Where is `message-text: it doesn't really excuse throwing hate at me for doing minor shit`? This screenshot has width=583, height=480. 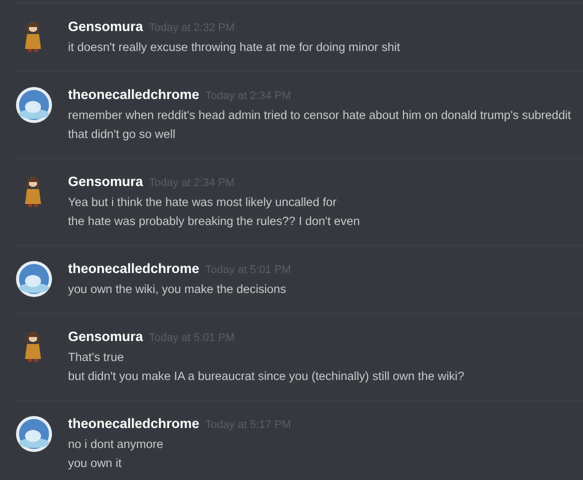
message-text: it doesn't really excuse throwing hate at me for doing minor shit is located at coordinates (235, 47).